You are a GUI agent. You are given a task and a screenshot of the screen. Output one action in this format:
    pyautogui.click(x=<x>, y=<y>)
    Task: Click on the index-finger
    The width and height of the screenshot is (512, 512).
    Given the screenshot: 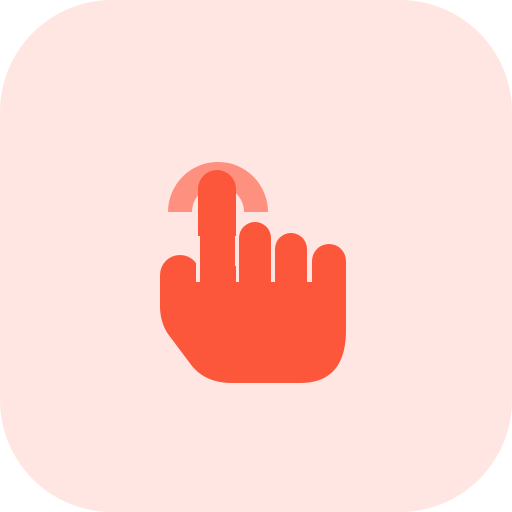 What is the action you would take?
    pyautogui.click(x=217, y=235)
    